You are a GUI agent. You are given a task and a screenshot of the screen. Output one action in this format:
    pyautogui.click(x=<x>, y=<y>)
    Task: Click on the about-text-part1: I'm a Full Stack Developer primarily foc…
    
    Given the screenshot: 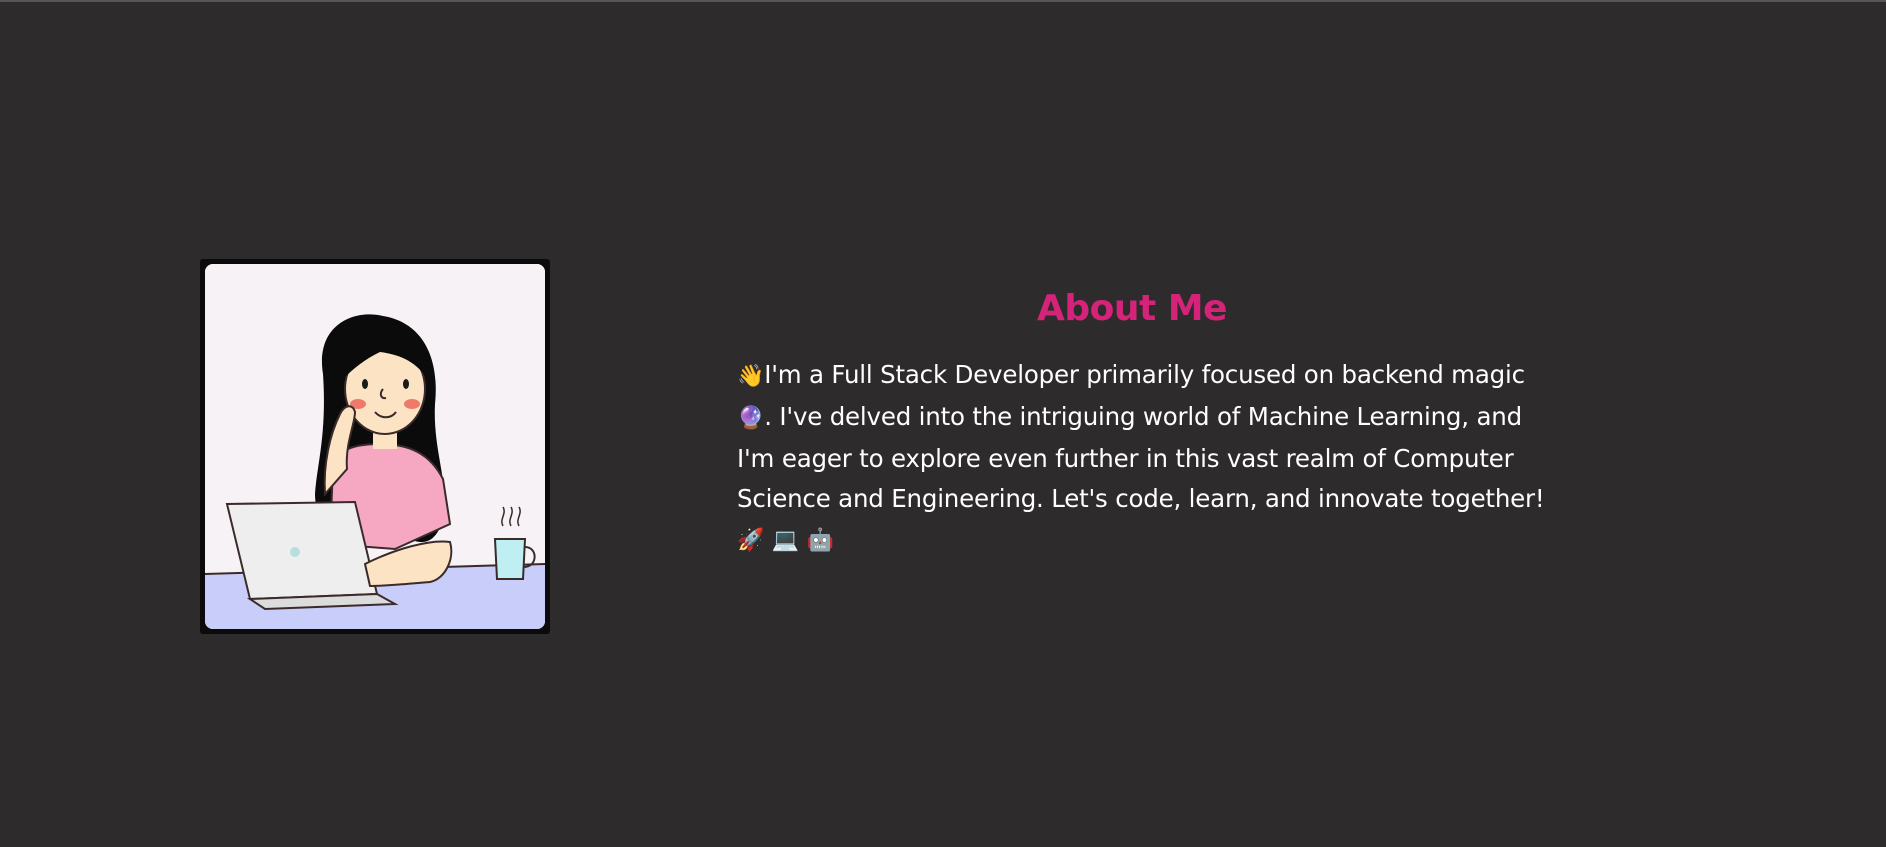 What is the action you would take?
    pyautogui.click(x=1144, y=374)
    